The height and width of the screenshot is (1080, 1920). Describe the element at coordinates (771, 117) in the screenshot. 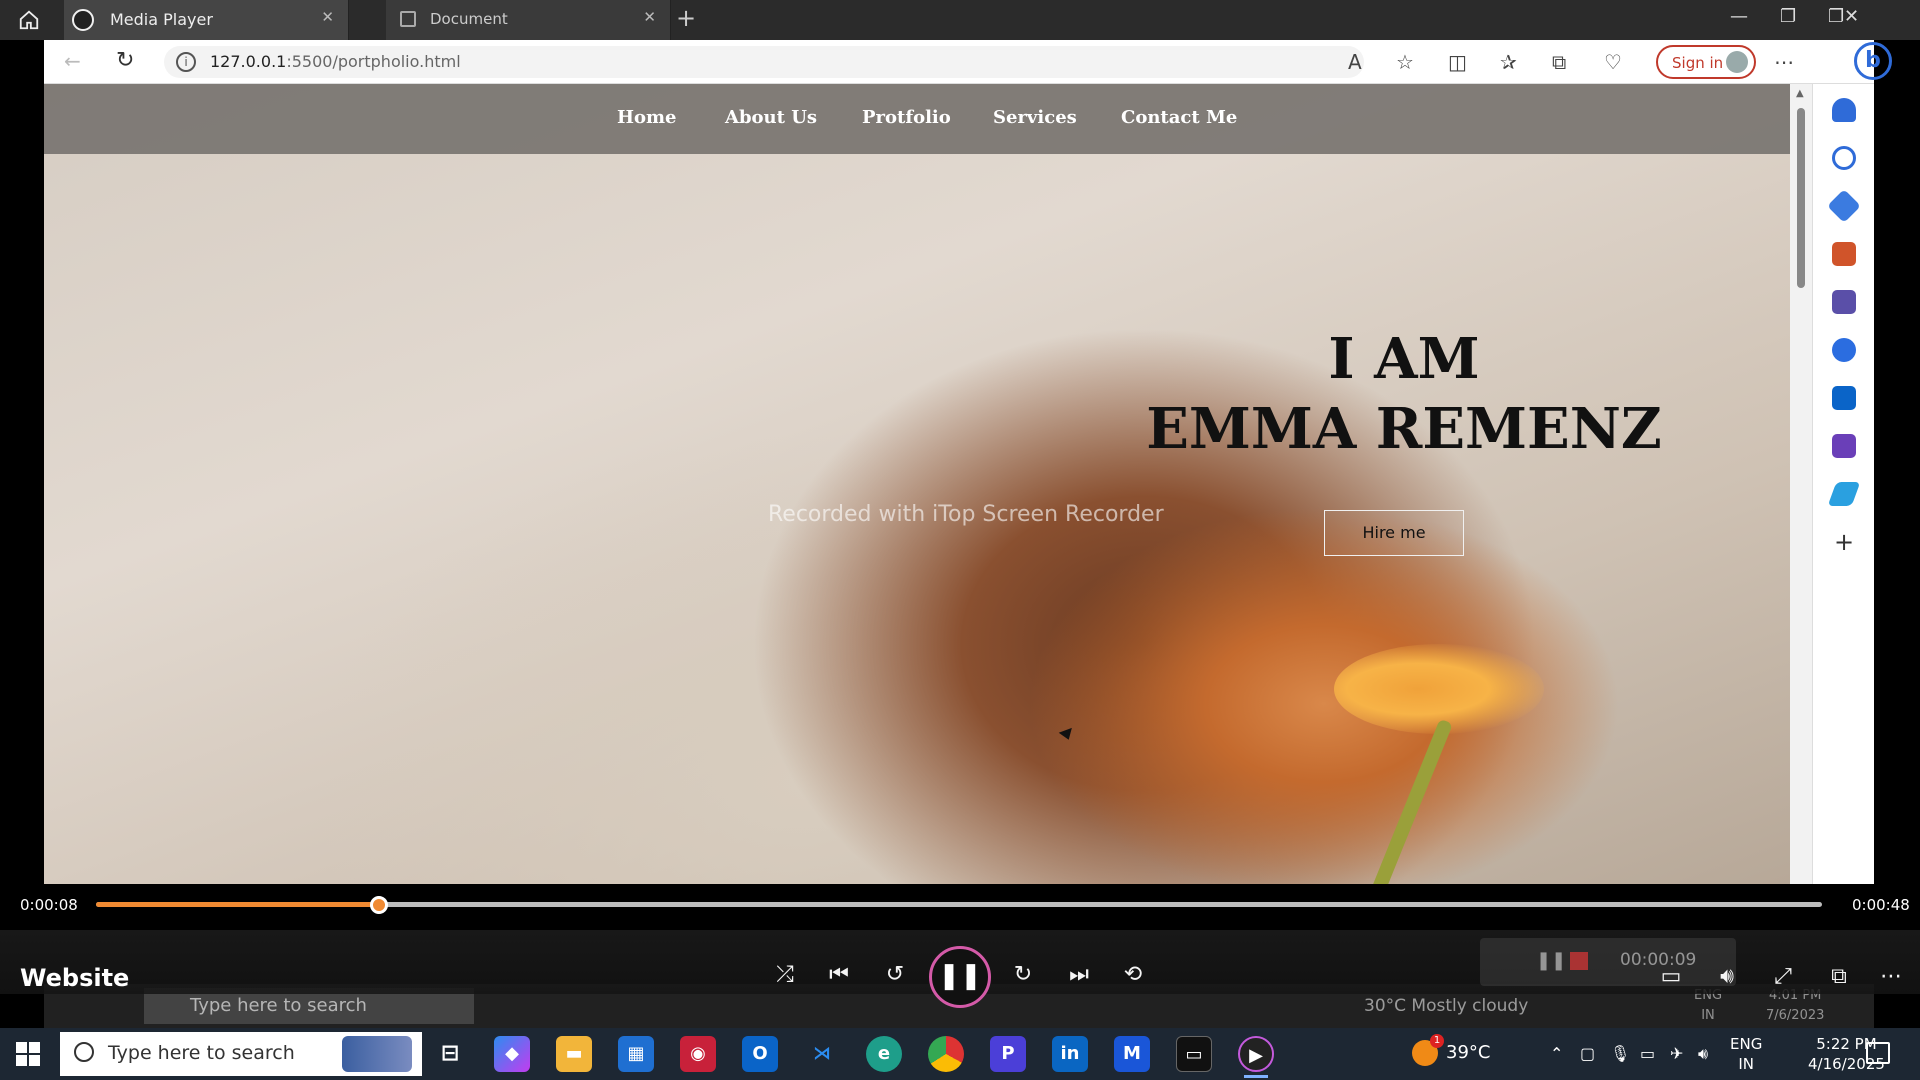

I see `nav-about-us: About Us` at that location.